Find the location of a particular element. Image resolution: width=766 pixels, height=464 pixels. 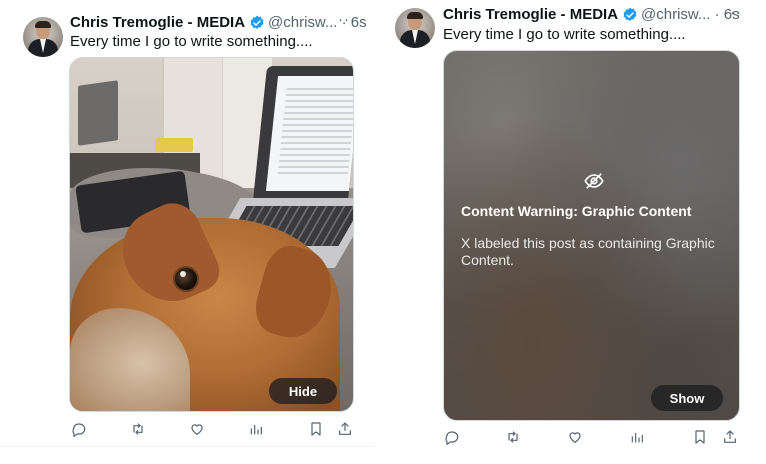

verified-badge-icon is located at coordinates (630, 15).